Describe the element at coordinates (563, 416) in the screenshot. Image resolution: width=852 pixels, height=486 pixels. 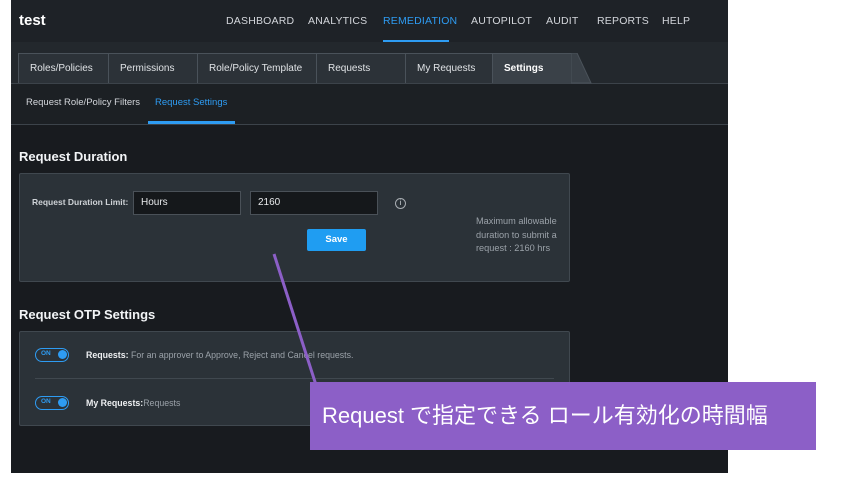
I see `annotation-callout: Request で指定できる ロール有効化の時間幅` at that location.